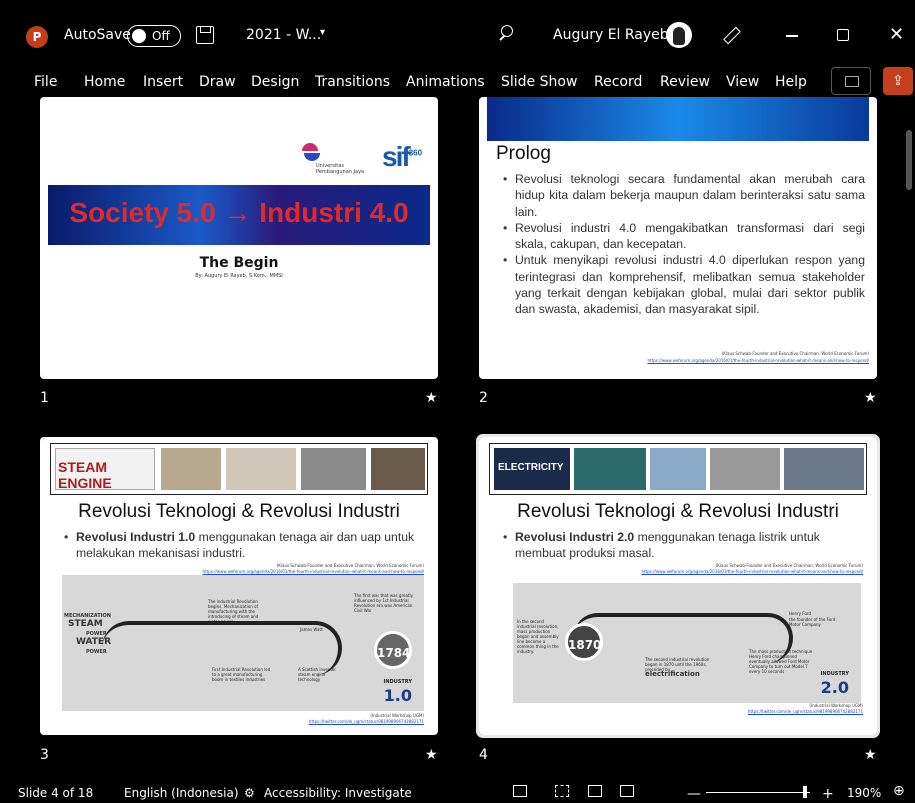 This screenshot has width=915, height=803. I want to click on pen-icon, so click(730, 34).